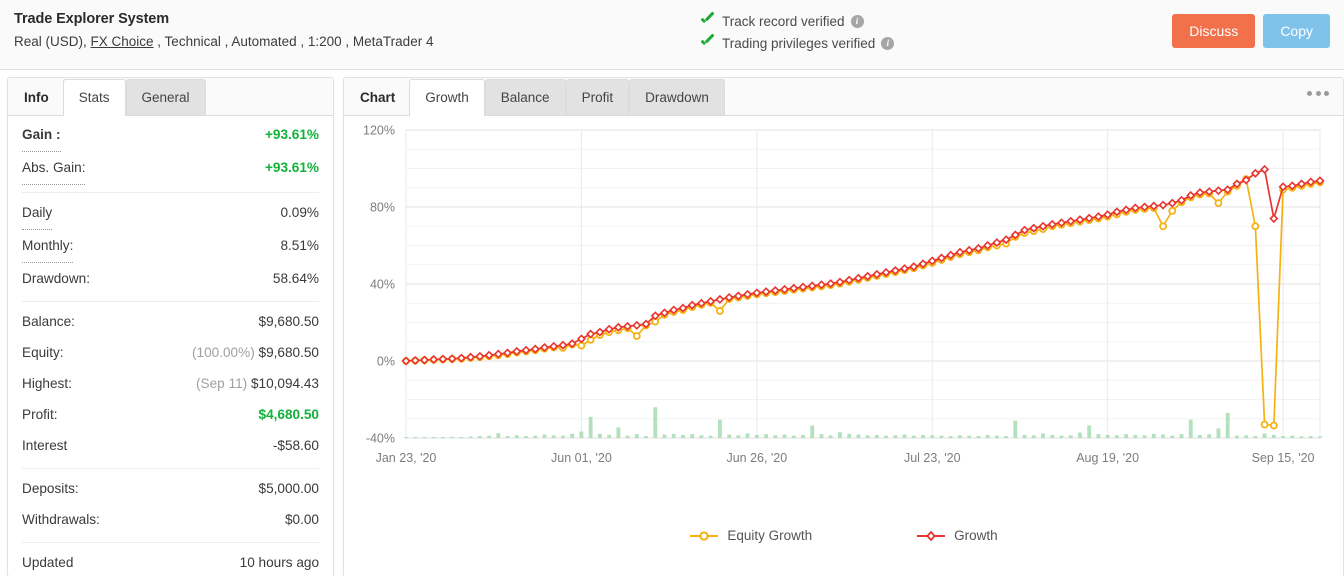  I want to click on verification-row-trading-privileges: Trading privileges verified i, so click(797, 43).